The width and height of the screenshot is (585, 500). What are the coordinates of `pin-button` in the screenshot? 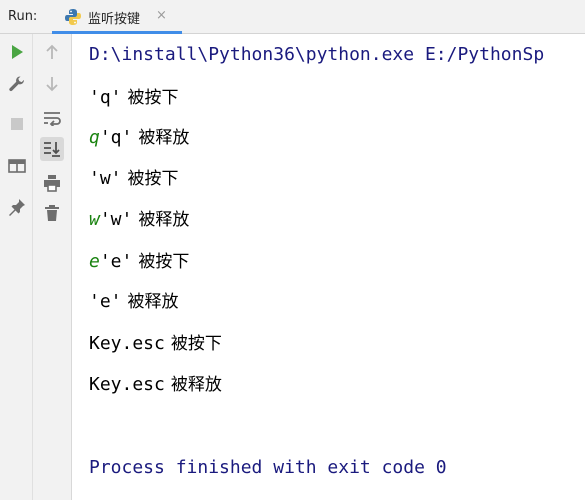 It's located at (17, 207).